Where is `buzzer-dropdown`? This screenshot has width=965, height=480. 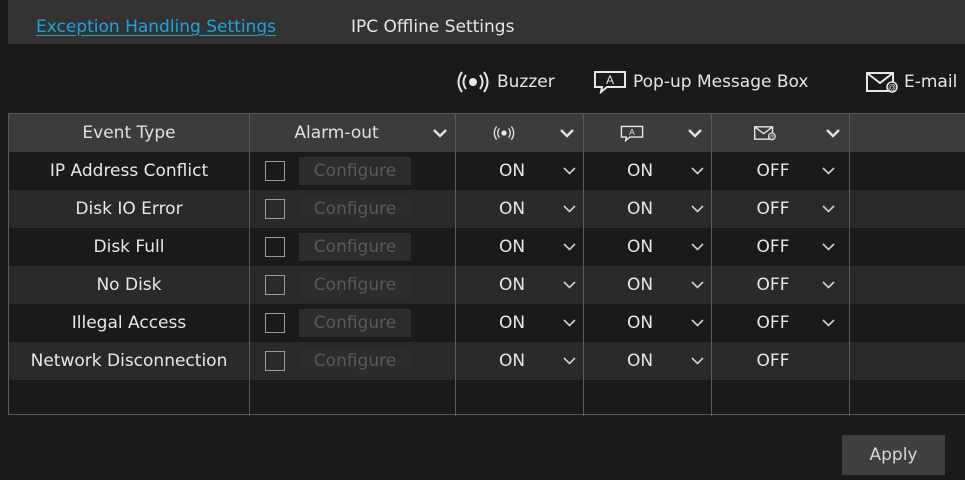 buzzer-dropdown is located at coordinates (567, 133).